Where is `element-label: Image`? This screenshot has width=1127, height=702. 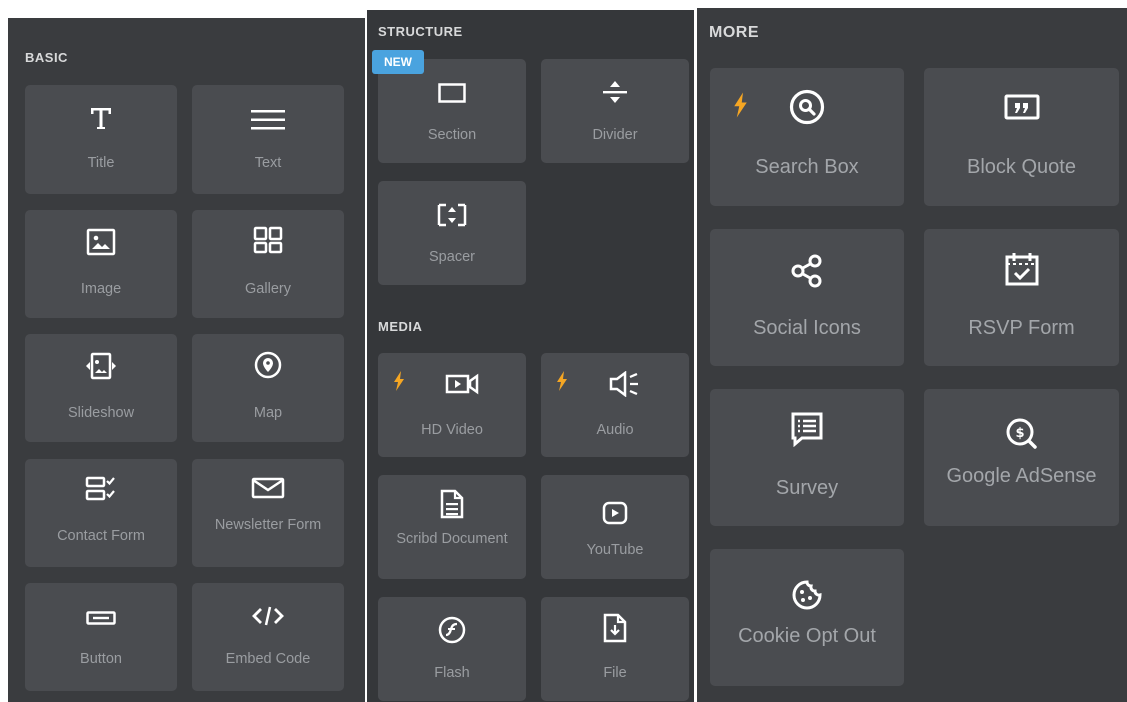 element-label: Image is located at coordinates (101, 289).